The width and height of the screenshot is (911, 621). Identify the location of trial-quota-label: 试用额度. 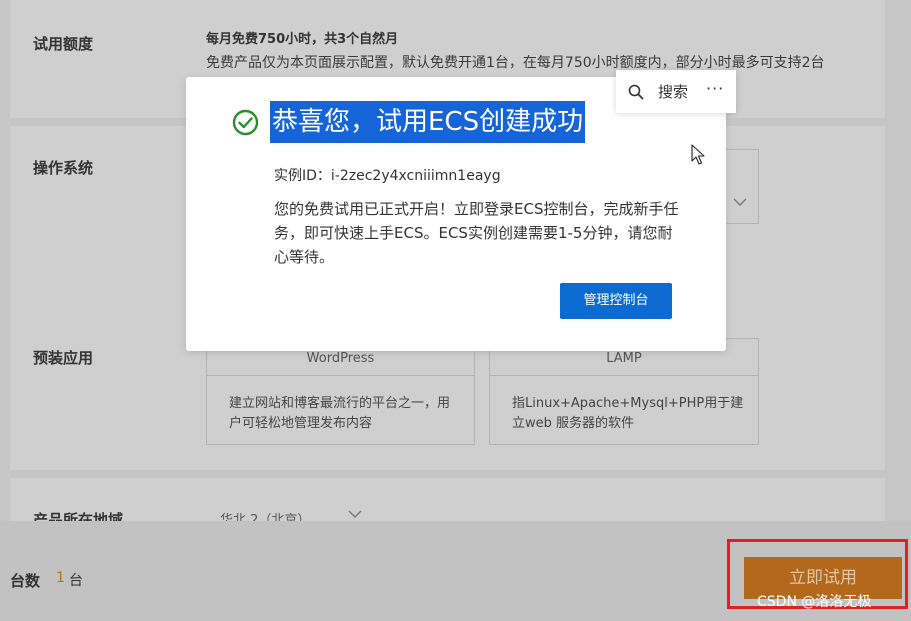
(63, 44).